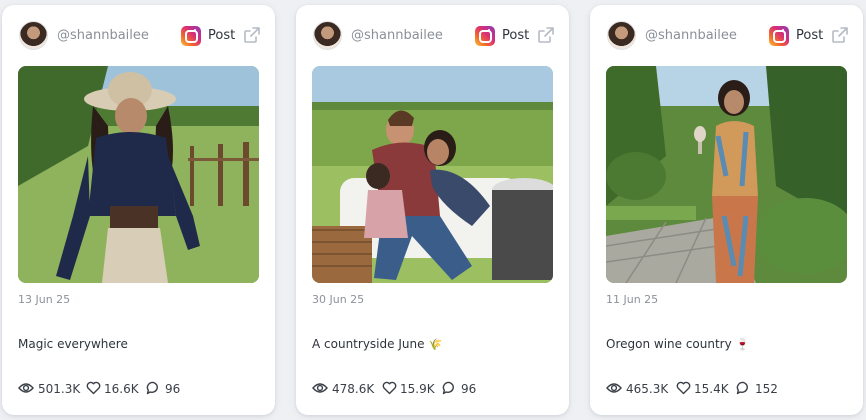 This screenshot has height=420, width=866. Describe the element at coordinates (338, 299) in the screenshot. I see `post-date: 30 Jun 25` at that location.